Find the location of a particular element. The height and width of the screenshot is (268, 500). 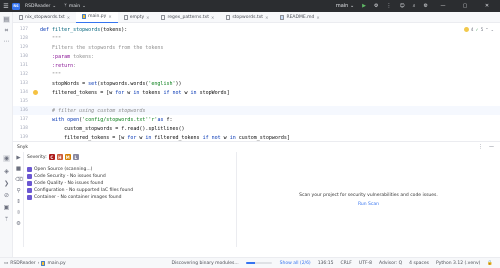

snyk-tool-icon: ◉ is located at coordinates (6, 158).